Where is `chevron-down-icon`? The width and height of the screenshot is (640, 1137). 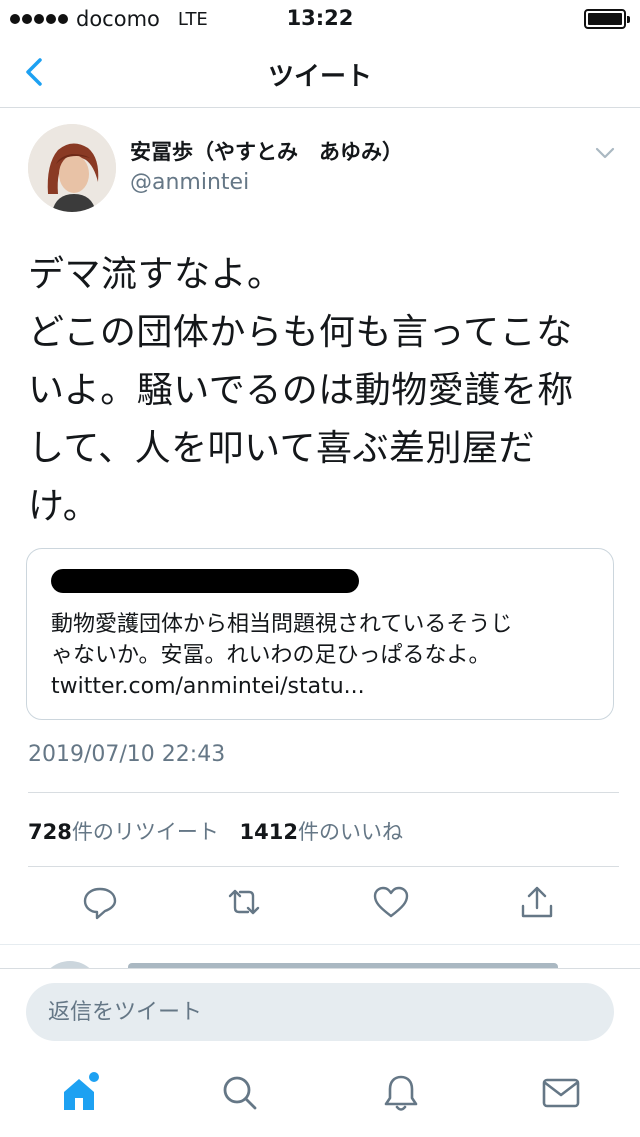
chevron-down-icon is located at coordinates (605, 153).